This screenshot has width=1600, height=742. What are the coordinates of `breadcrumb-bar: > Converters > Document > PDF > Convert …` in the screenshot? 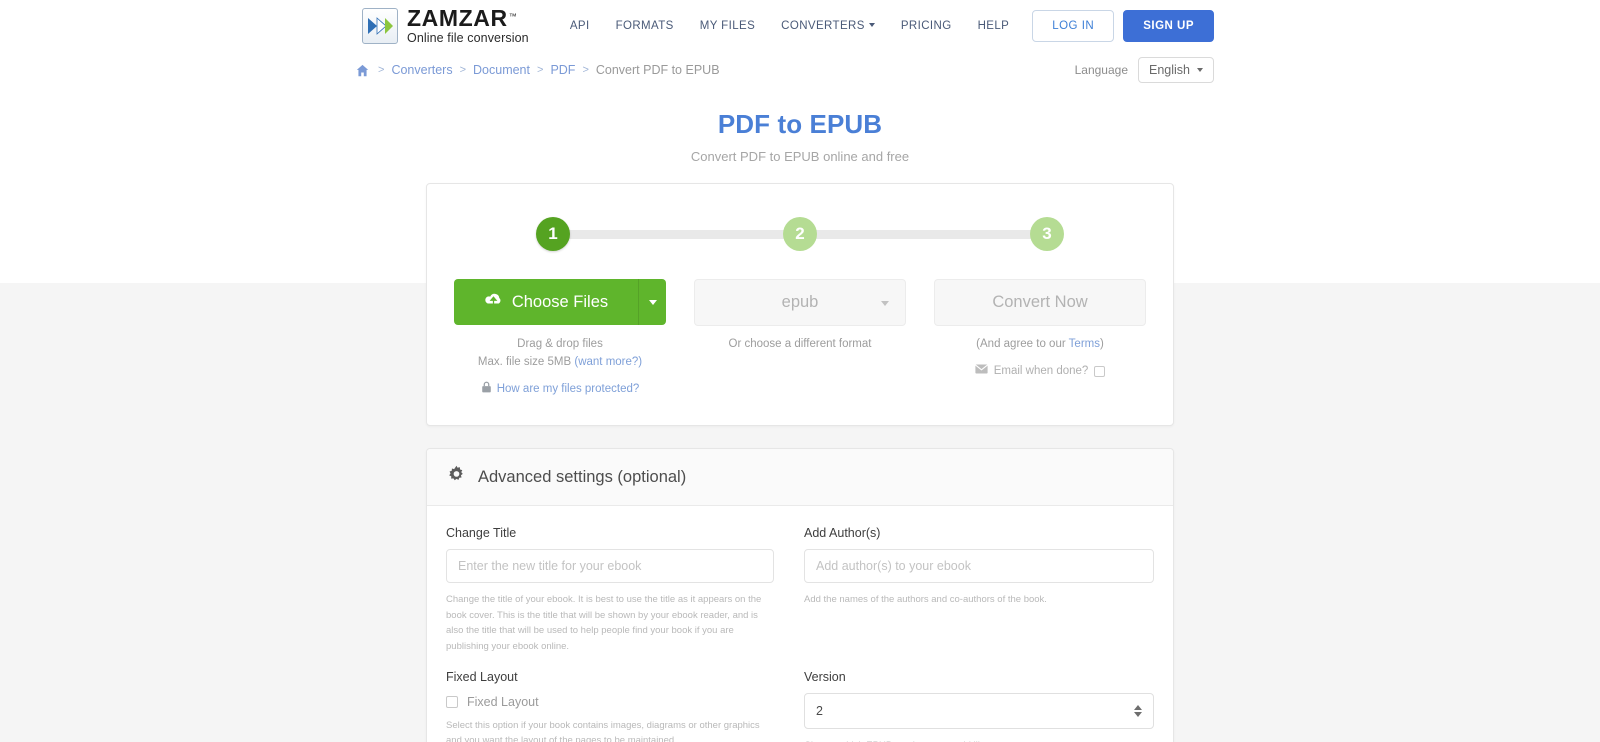 It's located at (800, 70).